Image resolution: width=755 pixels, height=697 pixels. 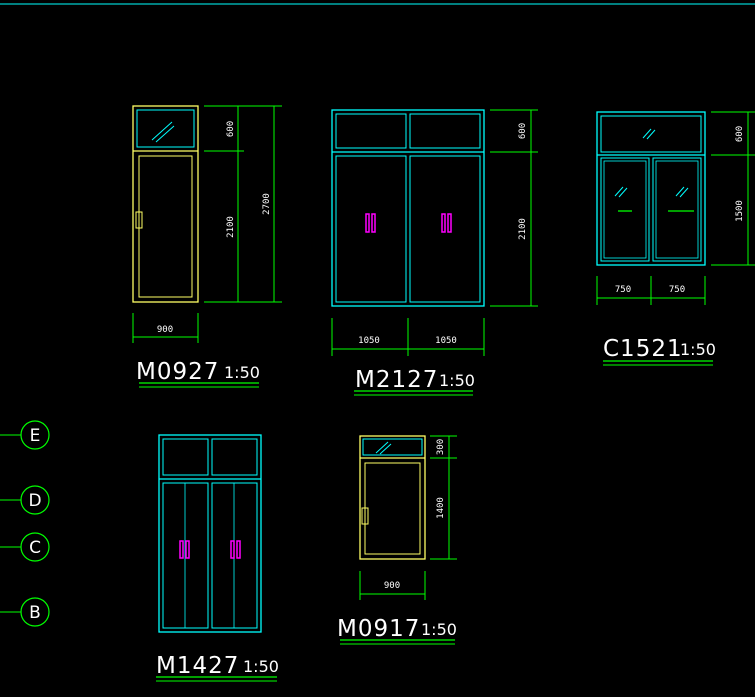 I want to click on door-m0927-frame, so click(x=165, y=204).